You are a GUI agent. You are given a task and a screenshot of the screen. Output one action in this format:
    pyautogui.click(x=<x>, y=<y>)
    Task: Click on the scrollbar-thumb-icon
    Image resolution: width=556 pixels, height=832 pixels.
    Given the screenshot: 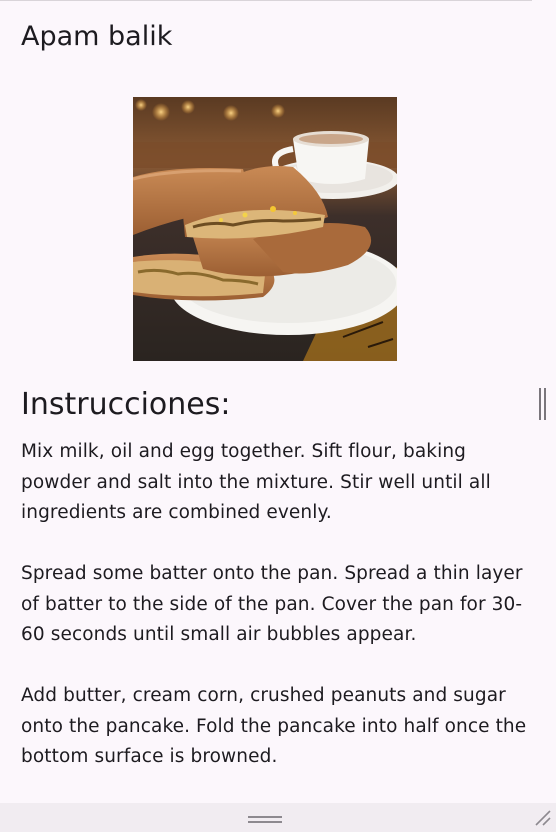 What is the action you would take?
    pyautogui.click(x=542, y=404)
    